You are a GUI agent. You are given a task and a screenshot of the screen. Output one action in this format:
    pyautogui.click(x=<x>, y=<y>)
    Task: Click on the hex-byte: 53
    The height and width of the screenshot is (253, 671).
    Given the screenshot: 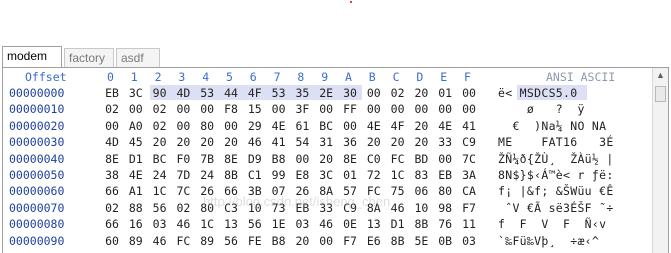 What is the action you would take?
    pyautogui.click(x=207, y=93)
    